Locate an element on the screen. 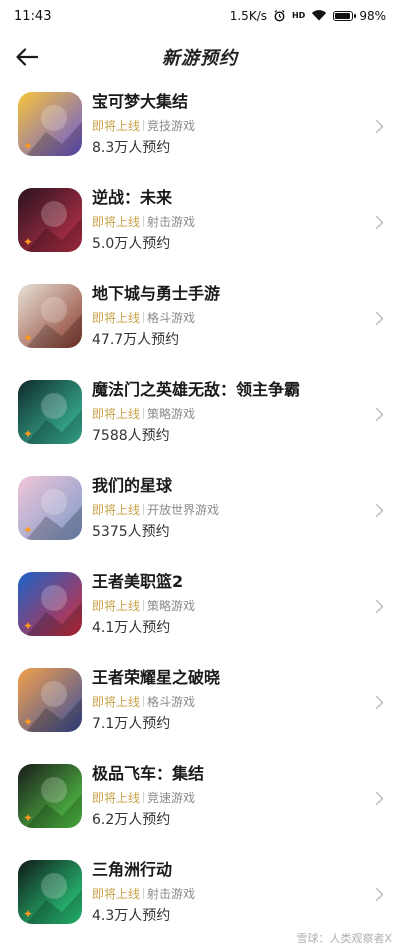  reservation-count: 4.3万人预约 is located at coordinates (131, 916).